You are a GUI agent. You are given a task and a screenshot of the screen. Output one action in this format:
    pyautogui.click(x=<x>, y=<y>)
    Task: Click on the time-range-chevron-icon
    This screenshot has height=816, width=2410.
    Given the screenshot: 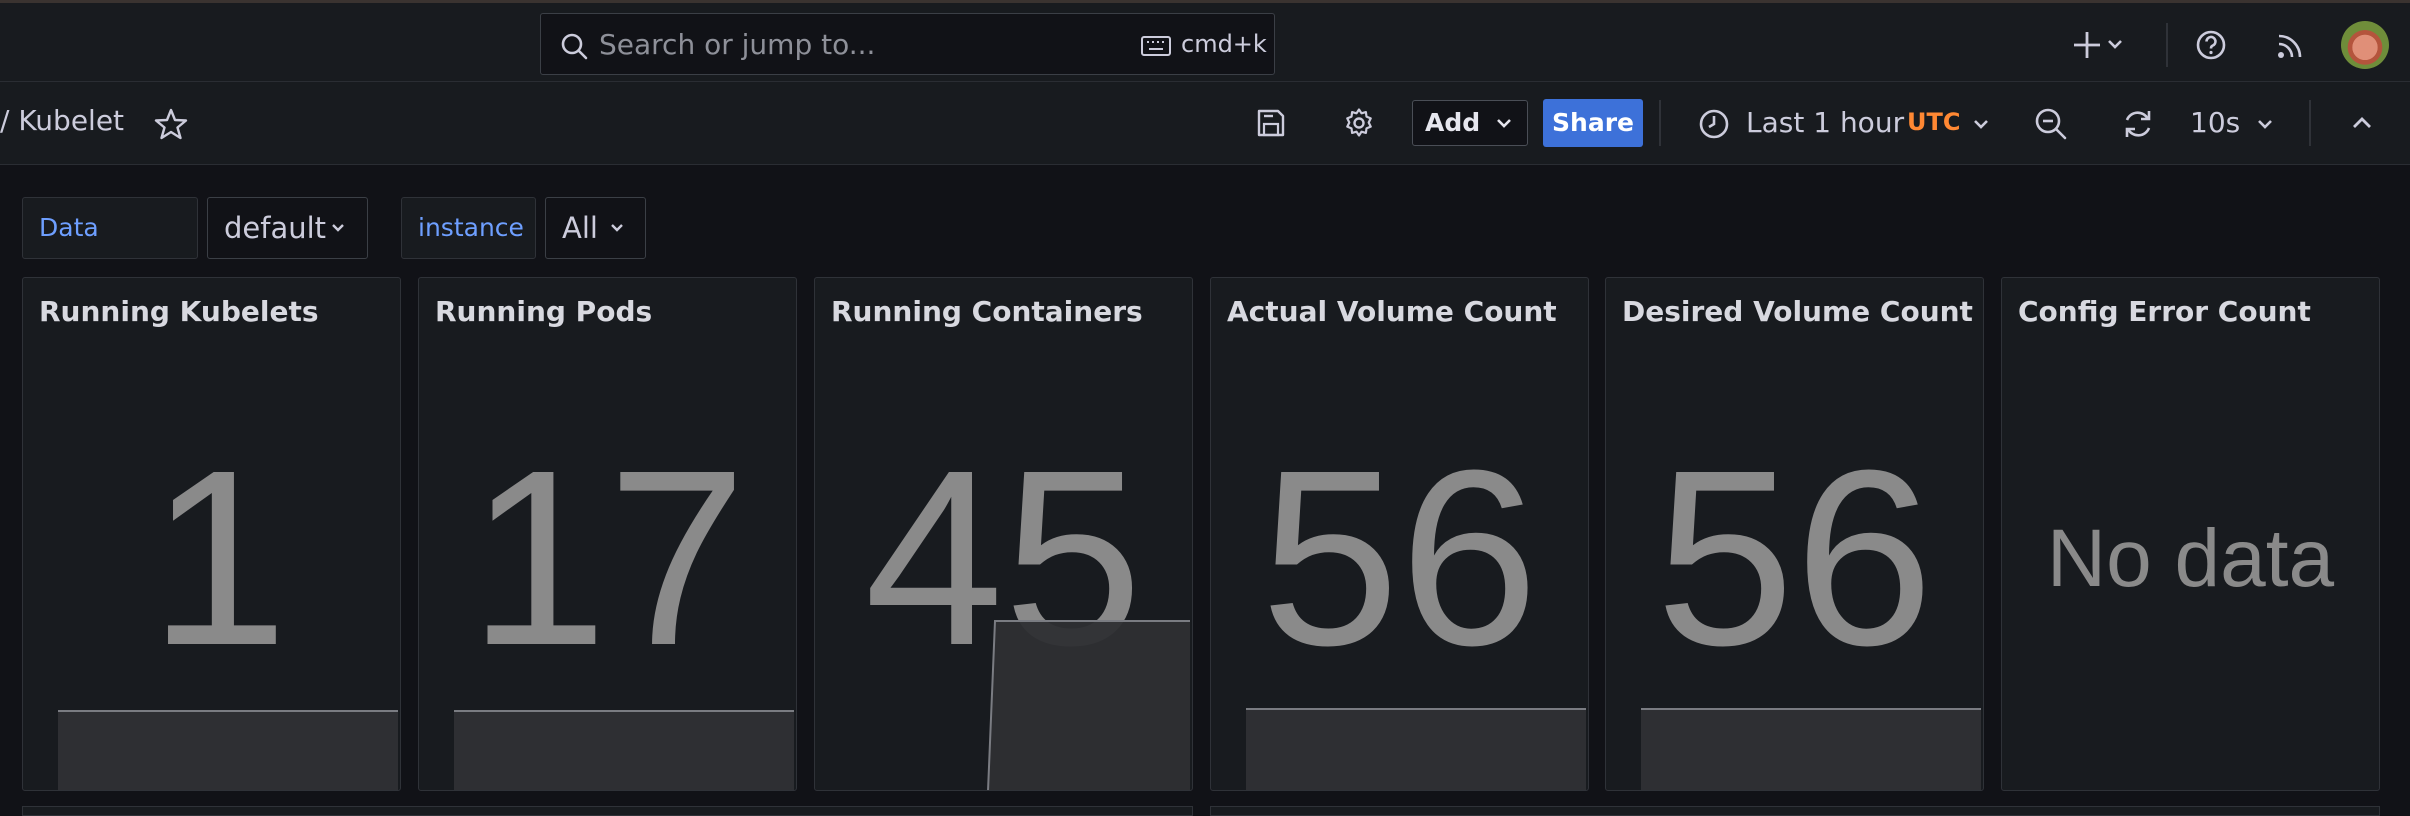 What is the action you would take?
    pyautogui.click(x=1981, y=126)
    